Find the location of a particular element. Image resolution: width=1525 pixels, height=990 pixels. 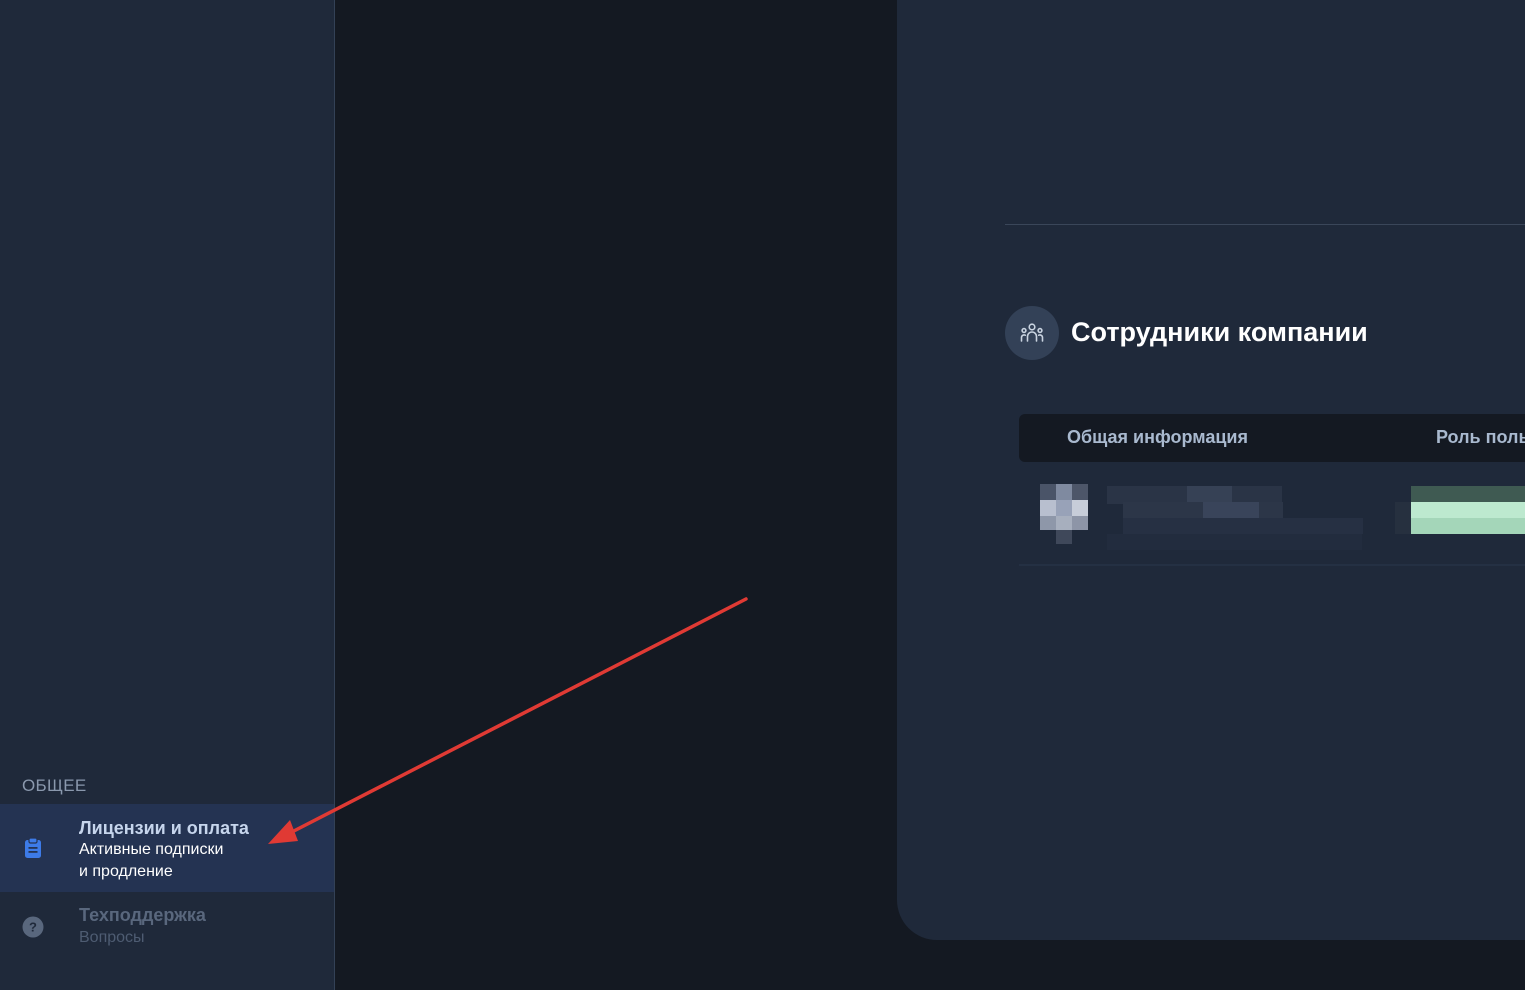

clipboard-icon is located at coordinates (33, 848).